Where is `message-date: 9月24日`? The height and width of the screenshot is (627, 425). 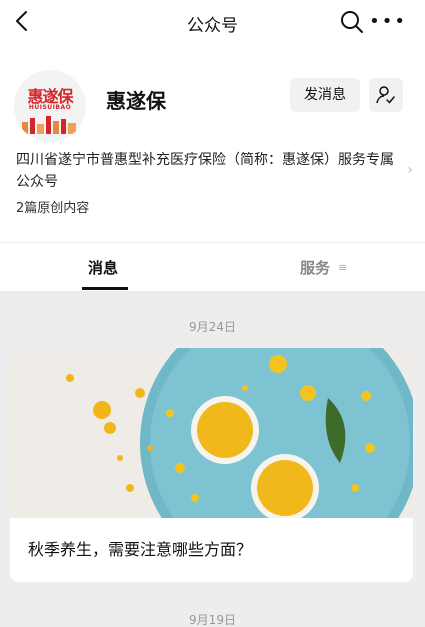
message-date: 9月24日 is located at coordinates (212, 327).